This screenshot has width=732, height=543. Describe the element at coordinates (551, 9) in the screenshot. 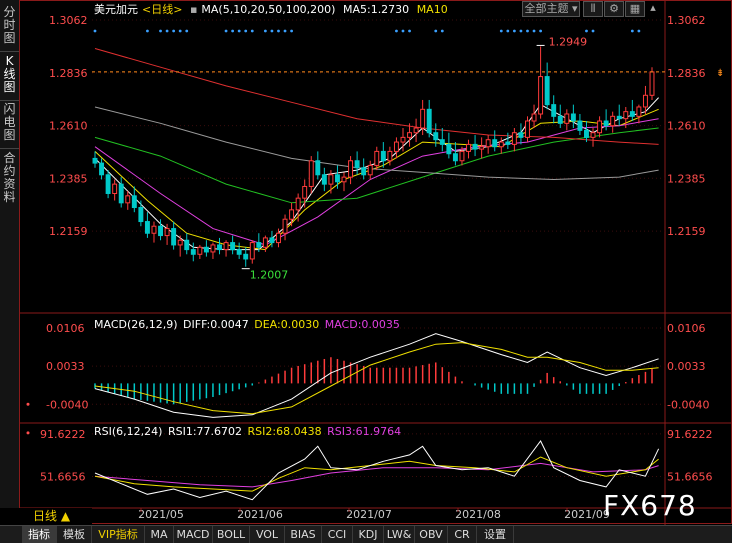

I see `theme-button: 全部主题 ▾` at that location.